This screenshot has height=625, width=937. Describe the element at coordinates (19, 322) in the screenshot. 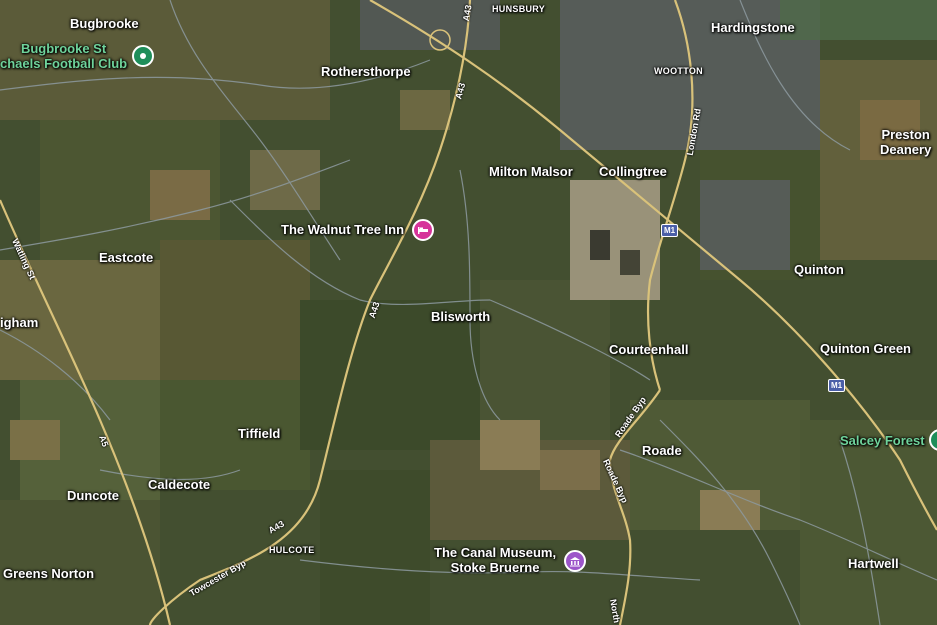

I see `place-label: igham` at that location.